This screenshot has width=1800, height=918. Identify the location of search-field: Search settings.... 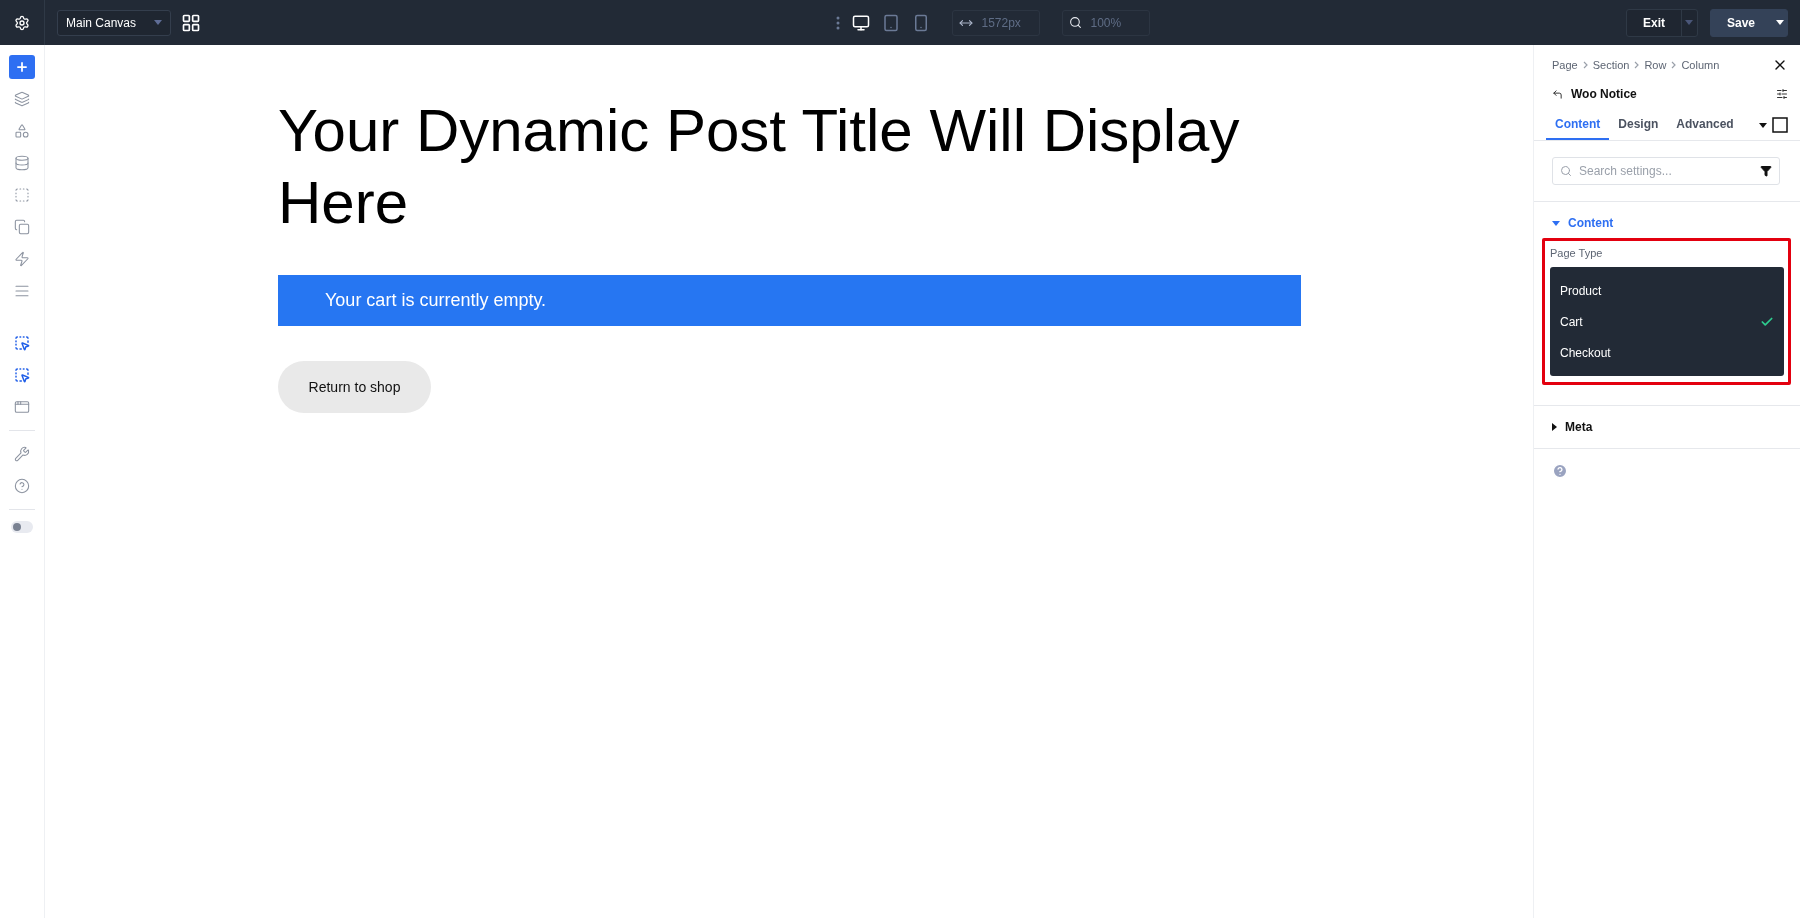
(1666, 171).